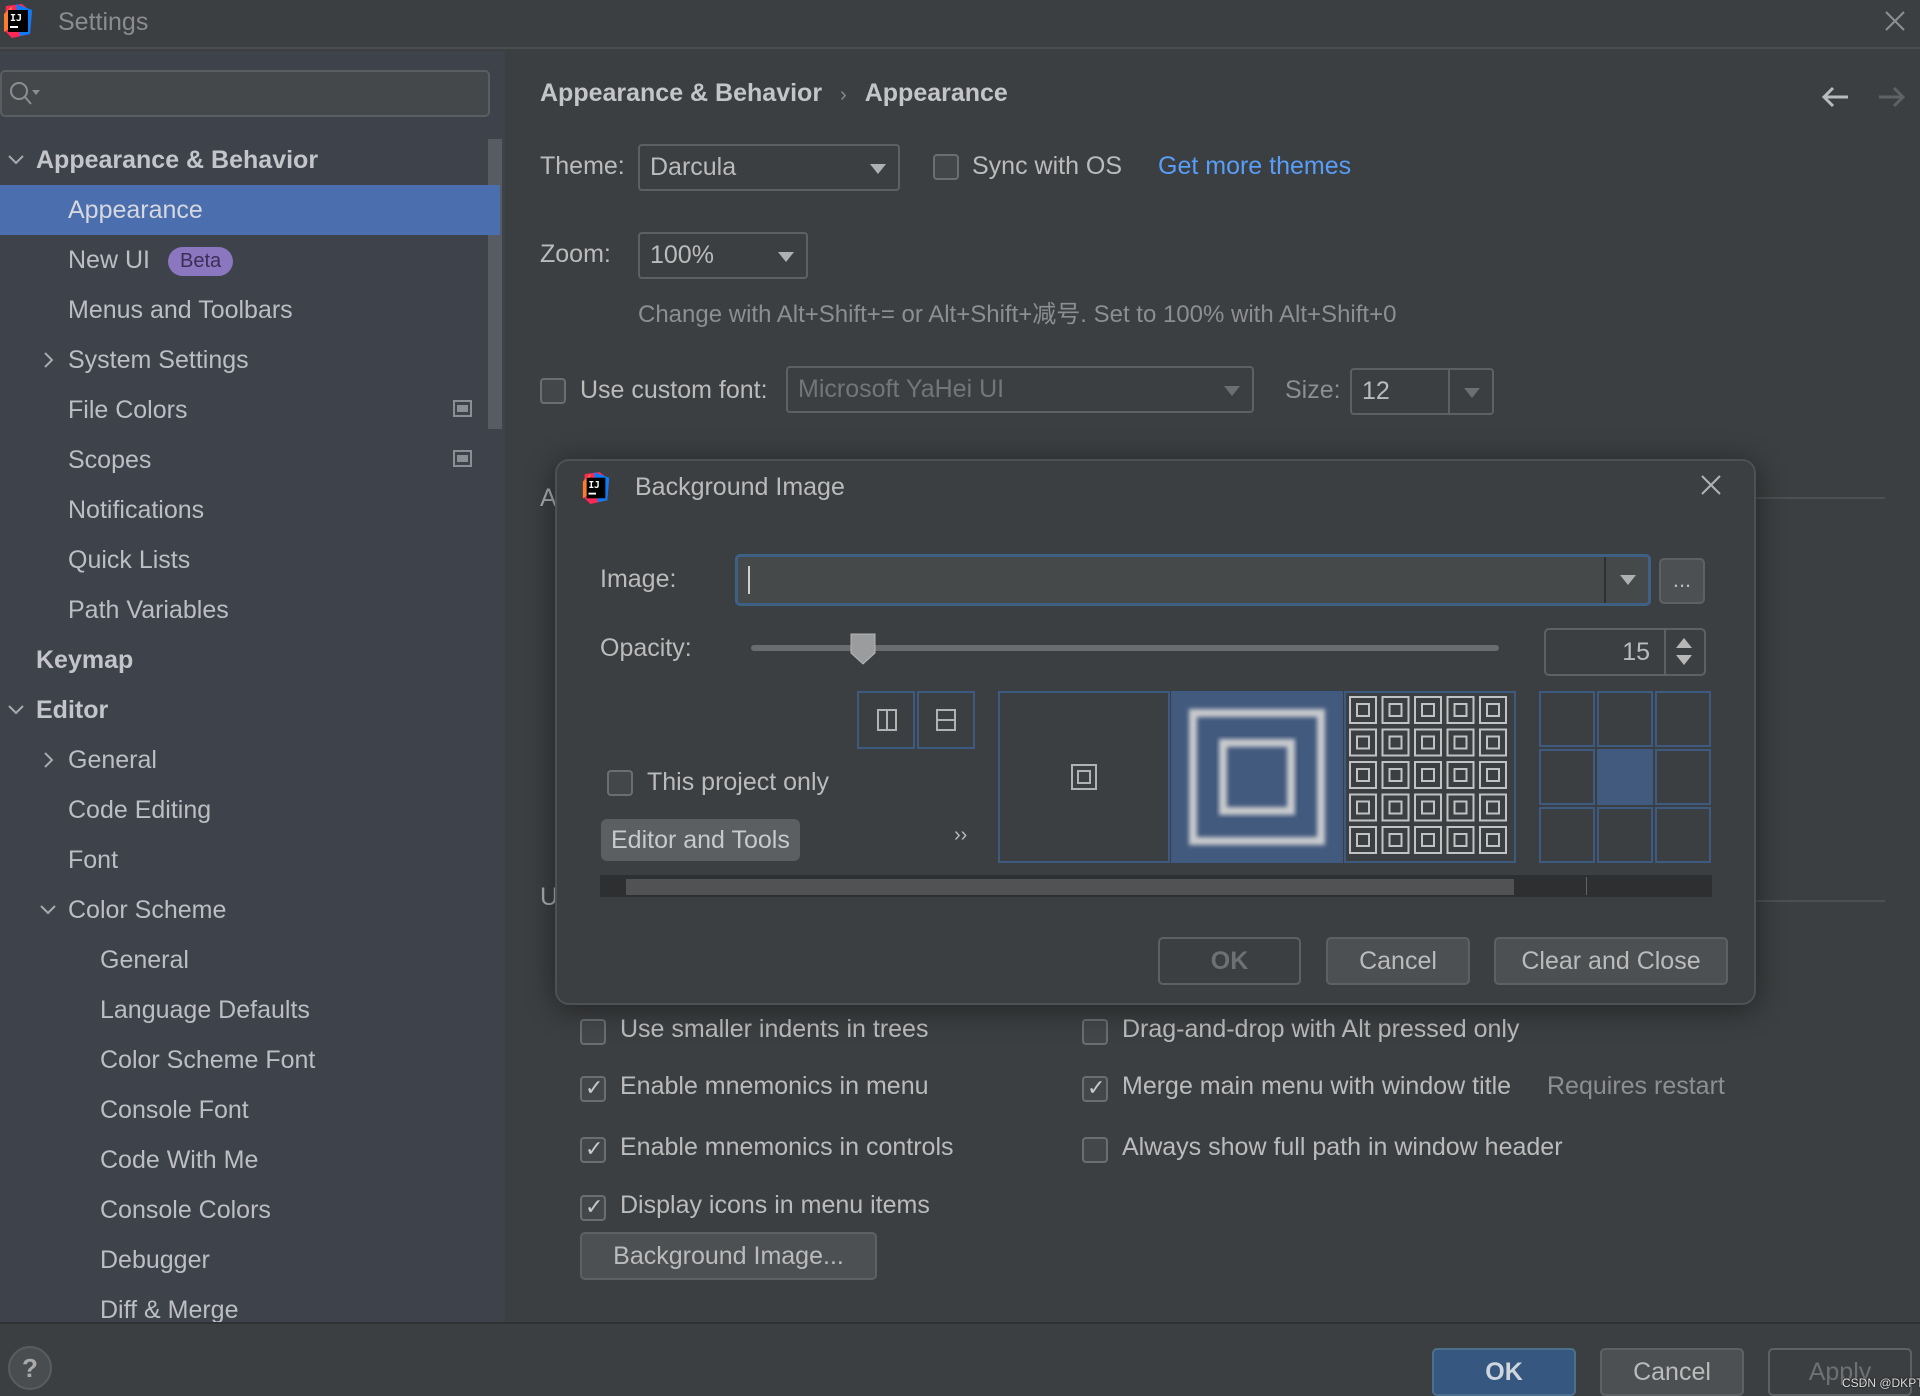 Image resolution: width=1920 pixels, height=1396 pixels. Describe the element at coordinates (946, 167) in the screenshot. I see `sync-with-os-checkbox` at that location.